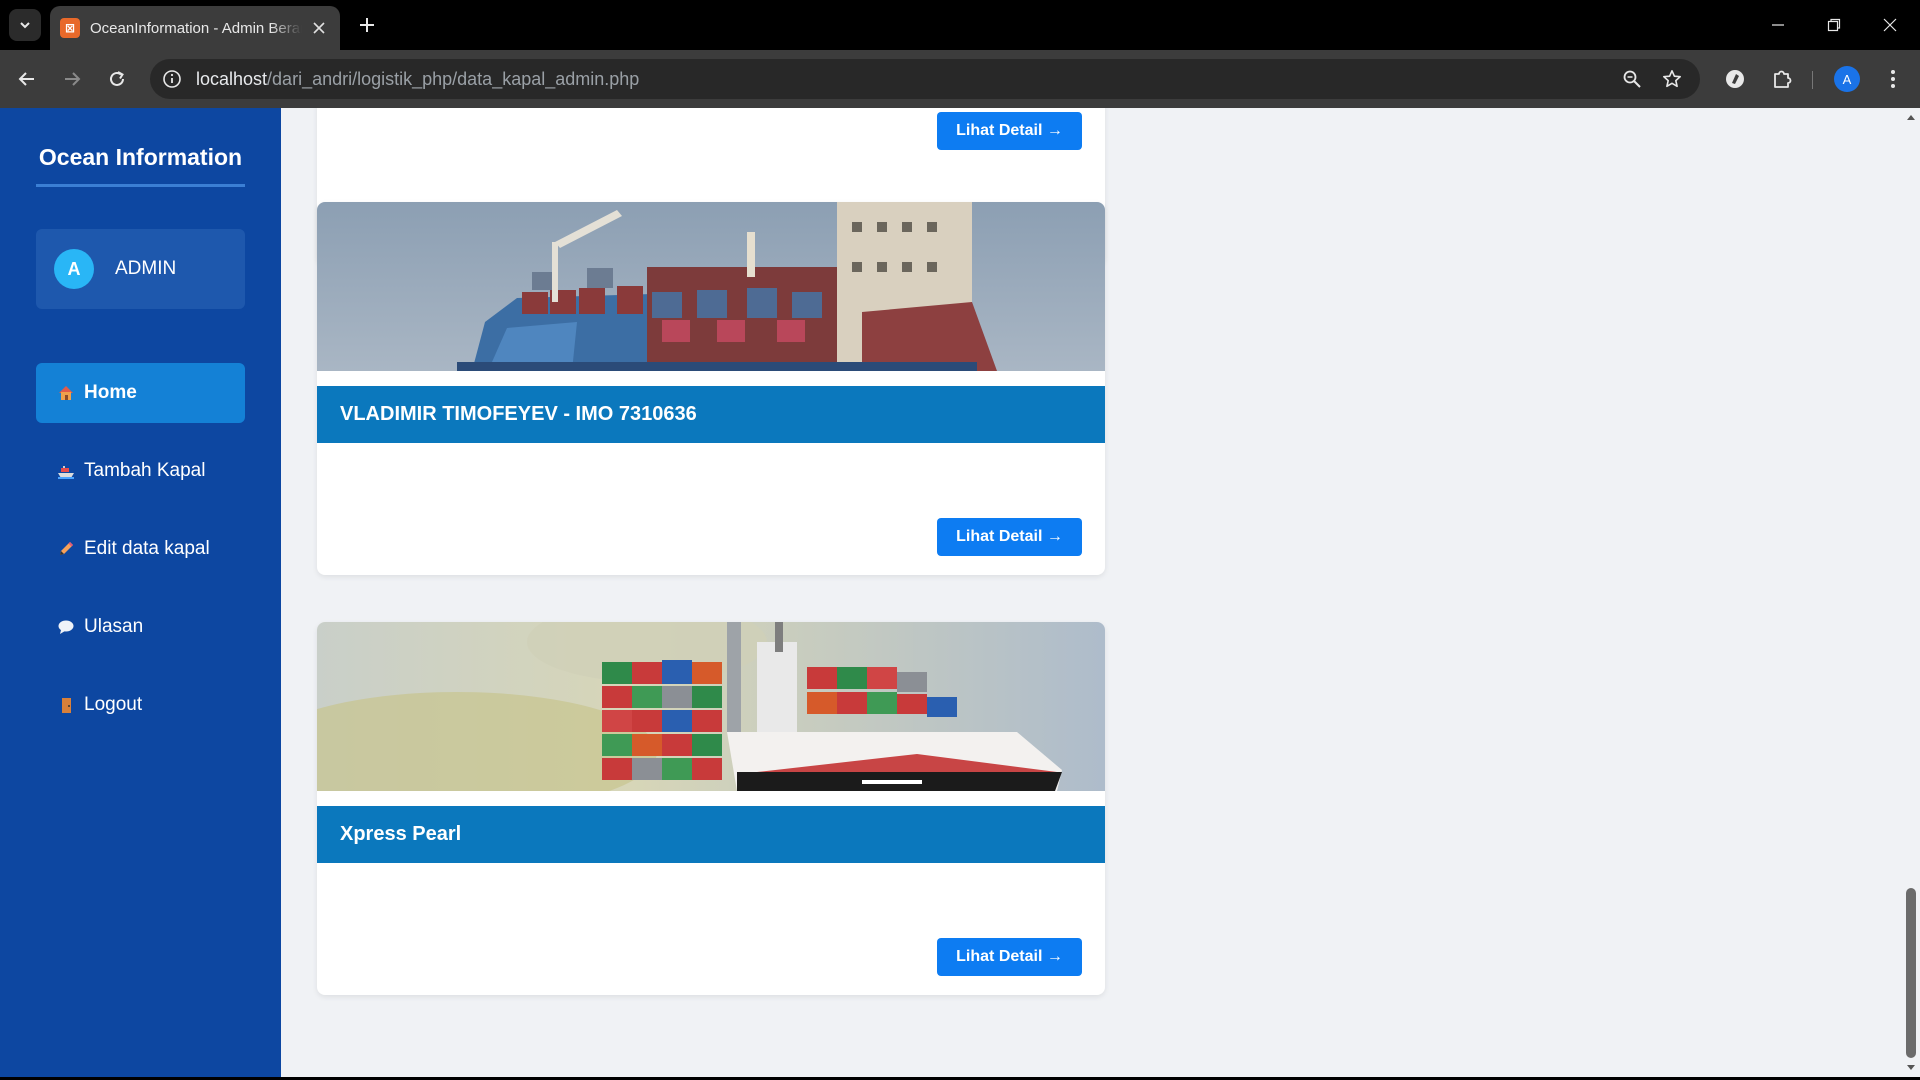  I want to click on reload-icon, so click(117, 78).